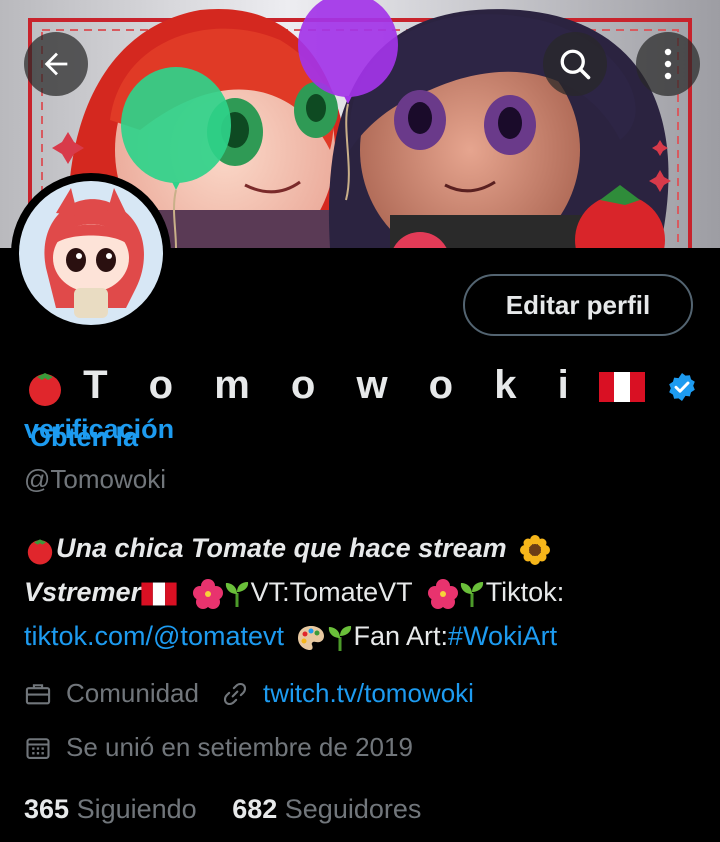  I want to click on profile-handle: @Tomowoki, so click(95, 479).